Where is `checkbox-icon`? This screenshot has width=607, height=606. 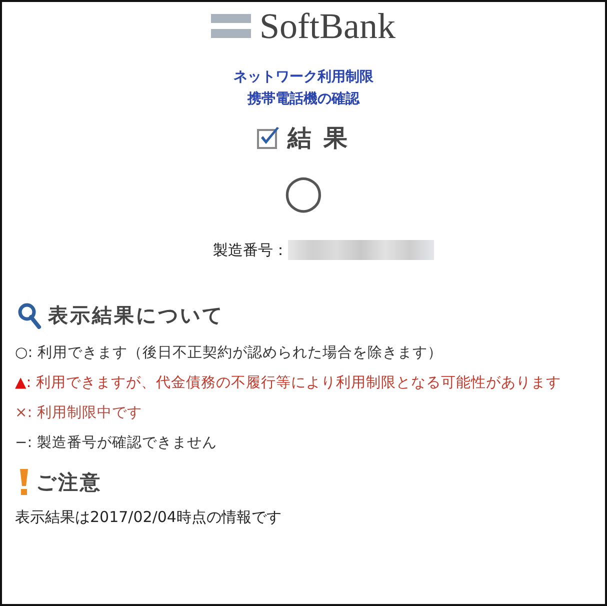
checkbox-icon is located at coordinates (269, 138).